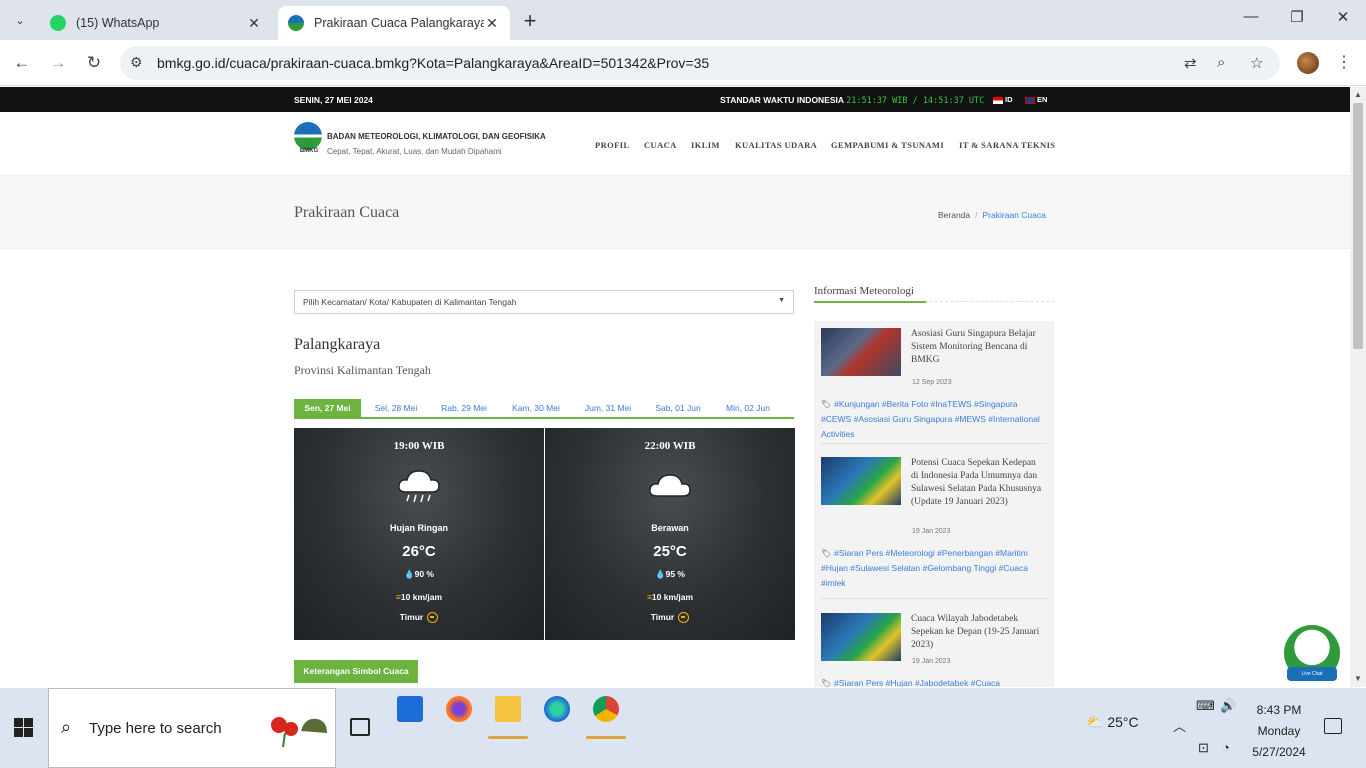  I want to click on file-explorer-icon, so click(508, 709).